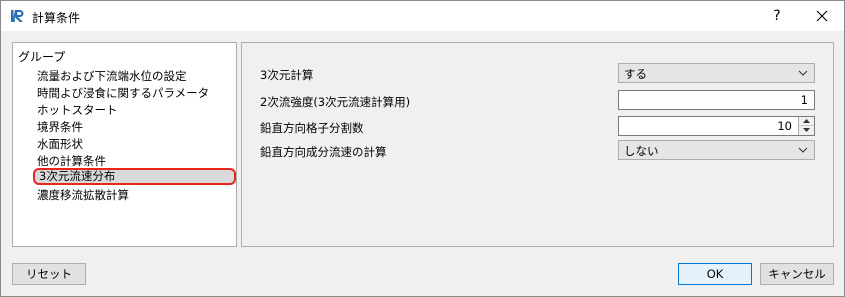 The width and height of the screenshot is (845, 297). What do you see at coordinates (777, 16) in the screenshot?
I see `help-button: ?` at bounding box center [777, 16].